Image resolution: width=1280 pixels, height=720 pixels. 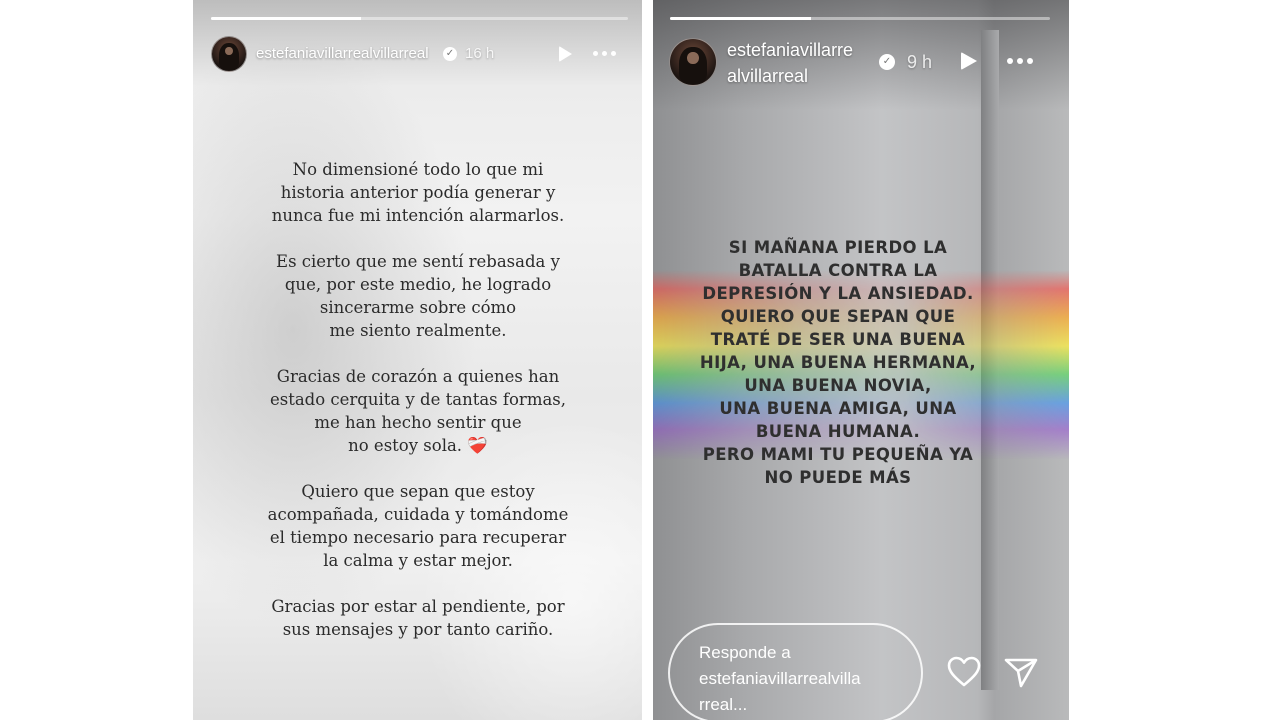 What do you see at coordinates (418, 606) in the screenshot?
I see `story-text-line: Gracias por estar al pendiente, por` at bounding box center [418, 606].